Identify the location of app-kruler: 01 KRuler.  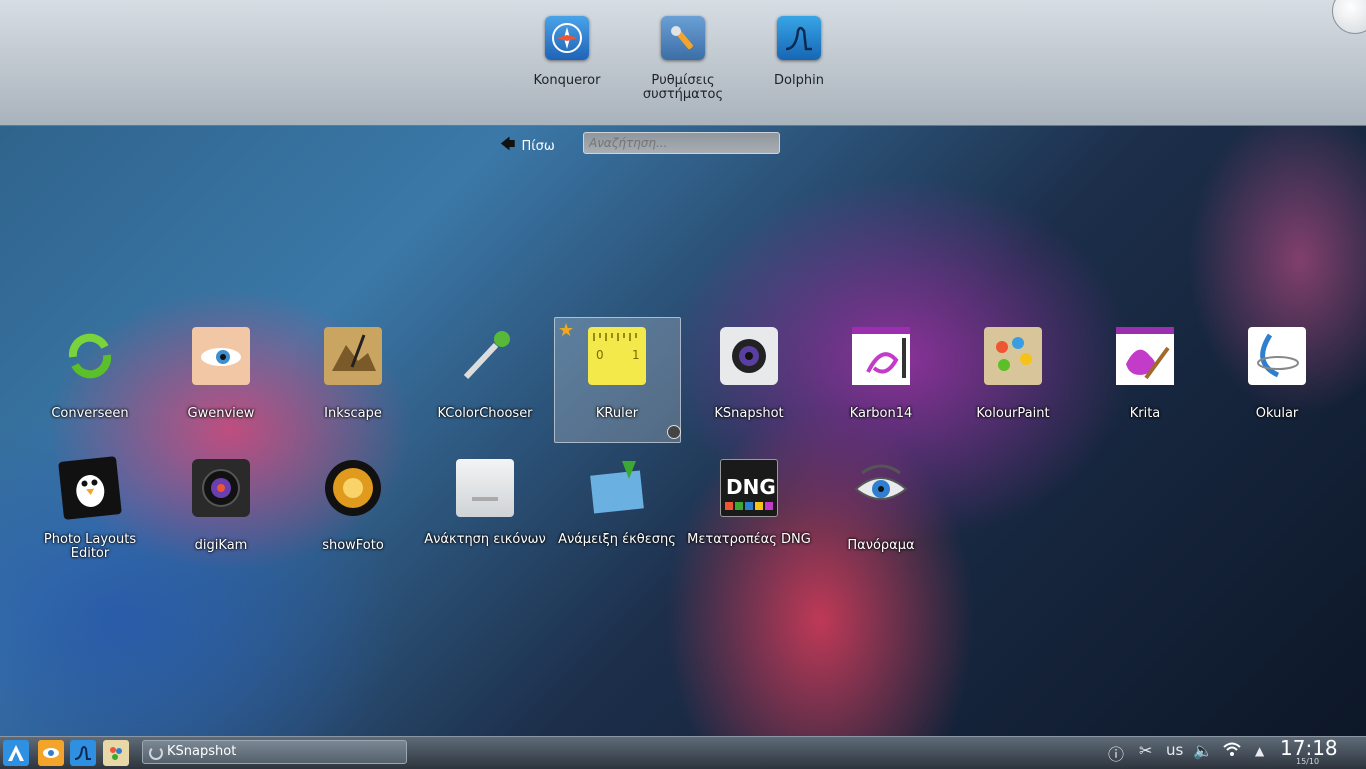
(617, 374).